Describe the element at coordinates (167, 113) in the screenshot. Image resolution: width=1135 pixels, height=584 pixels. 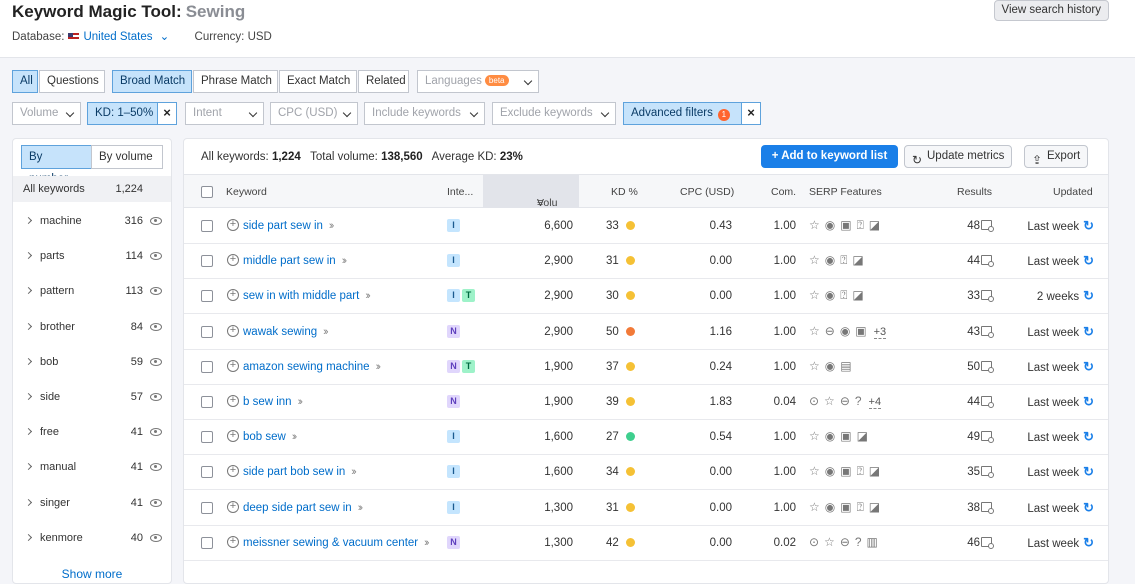
I see `clear-kd-filter-button: ×` at that location.